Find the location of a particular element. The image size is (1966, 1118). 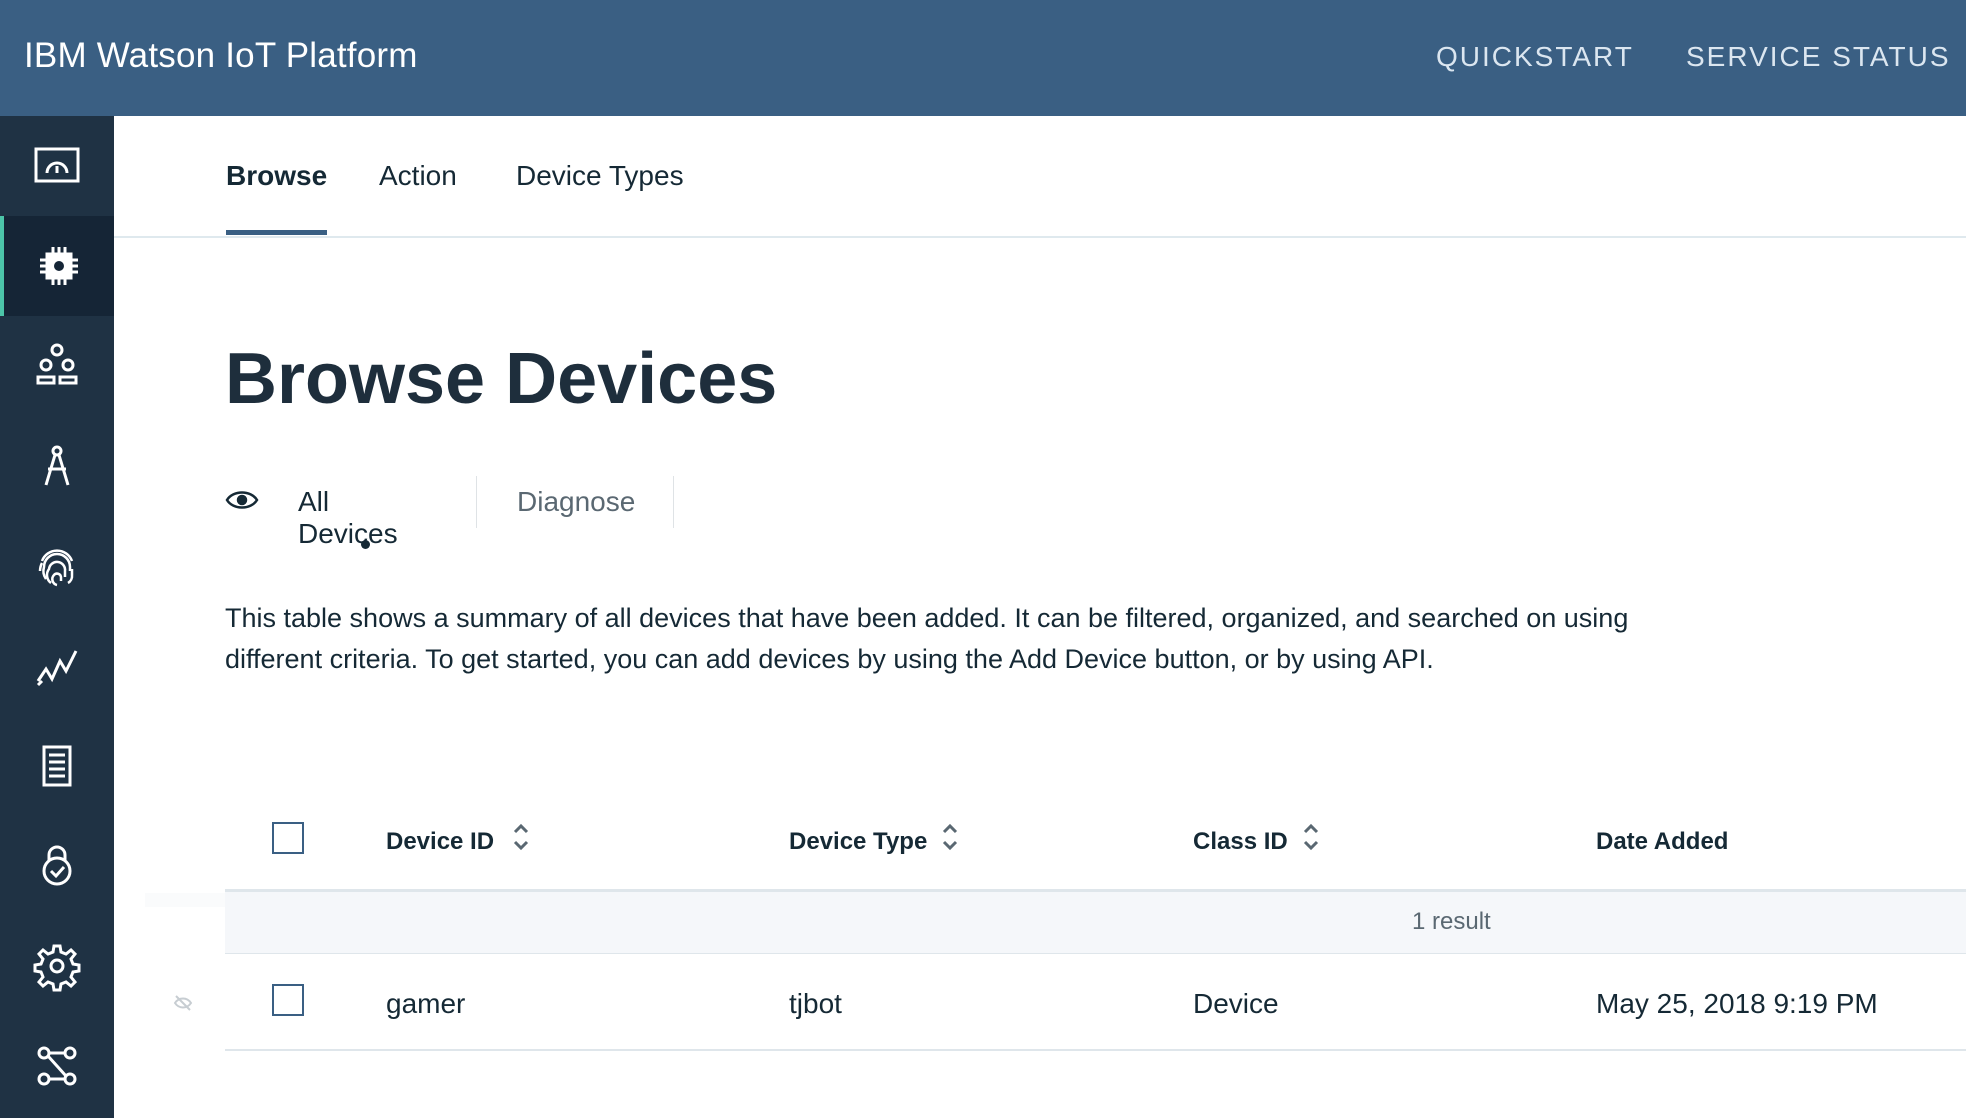

chip-icon is located at coordinates (59, 266).